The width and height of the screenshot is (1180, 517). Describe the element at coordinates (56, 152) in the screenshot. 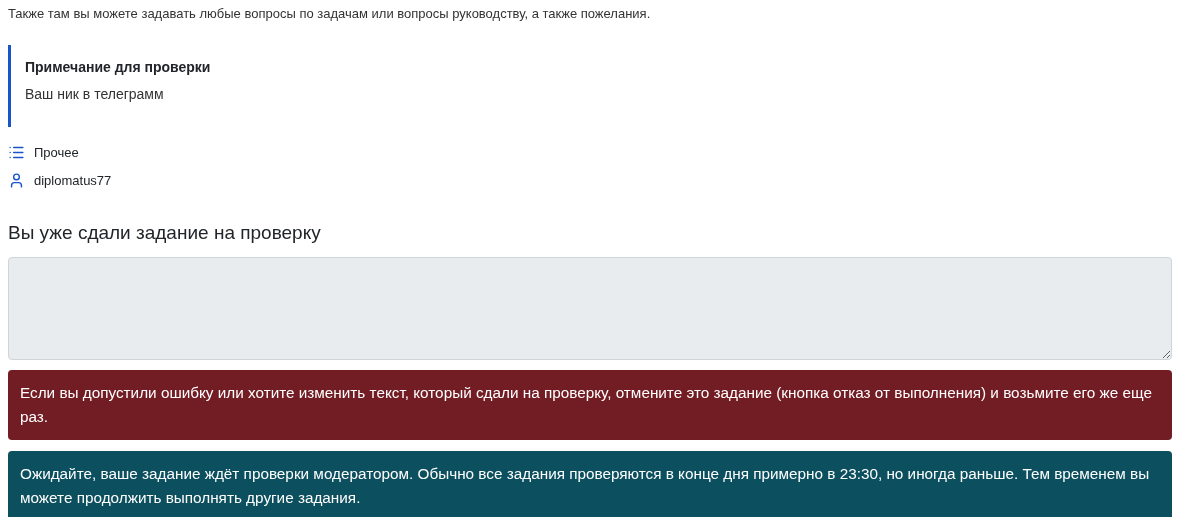

I see `meta-text: Прочее` at that location.